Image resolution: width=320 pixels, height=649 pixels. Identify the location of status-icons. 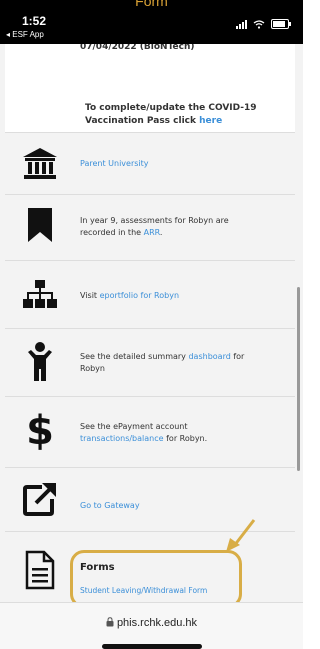
(263, 24).